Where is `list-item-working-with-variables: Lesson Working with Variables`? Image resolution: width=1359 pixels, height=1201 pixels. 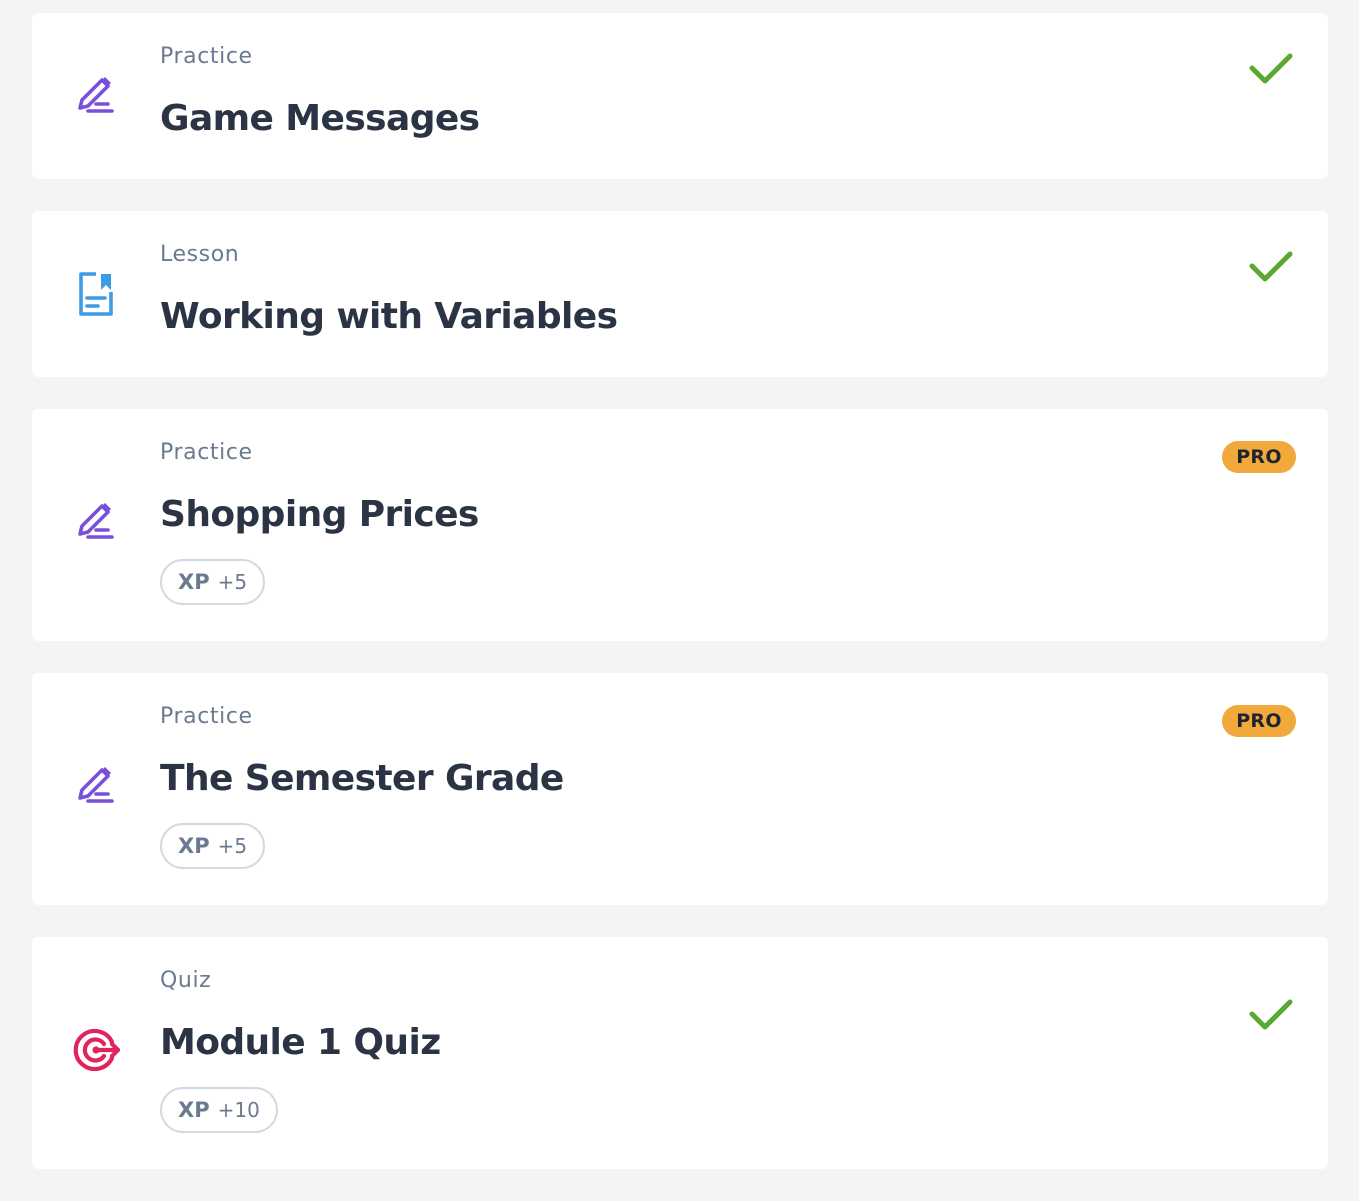 list-item-working-with-variables: Lesson Working with Variables is located at coordinates (680, 294).